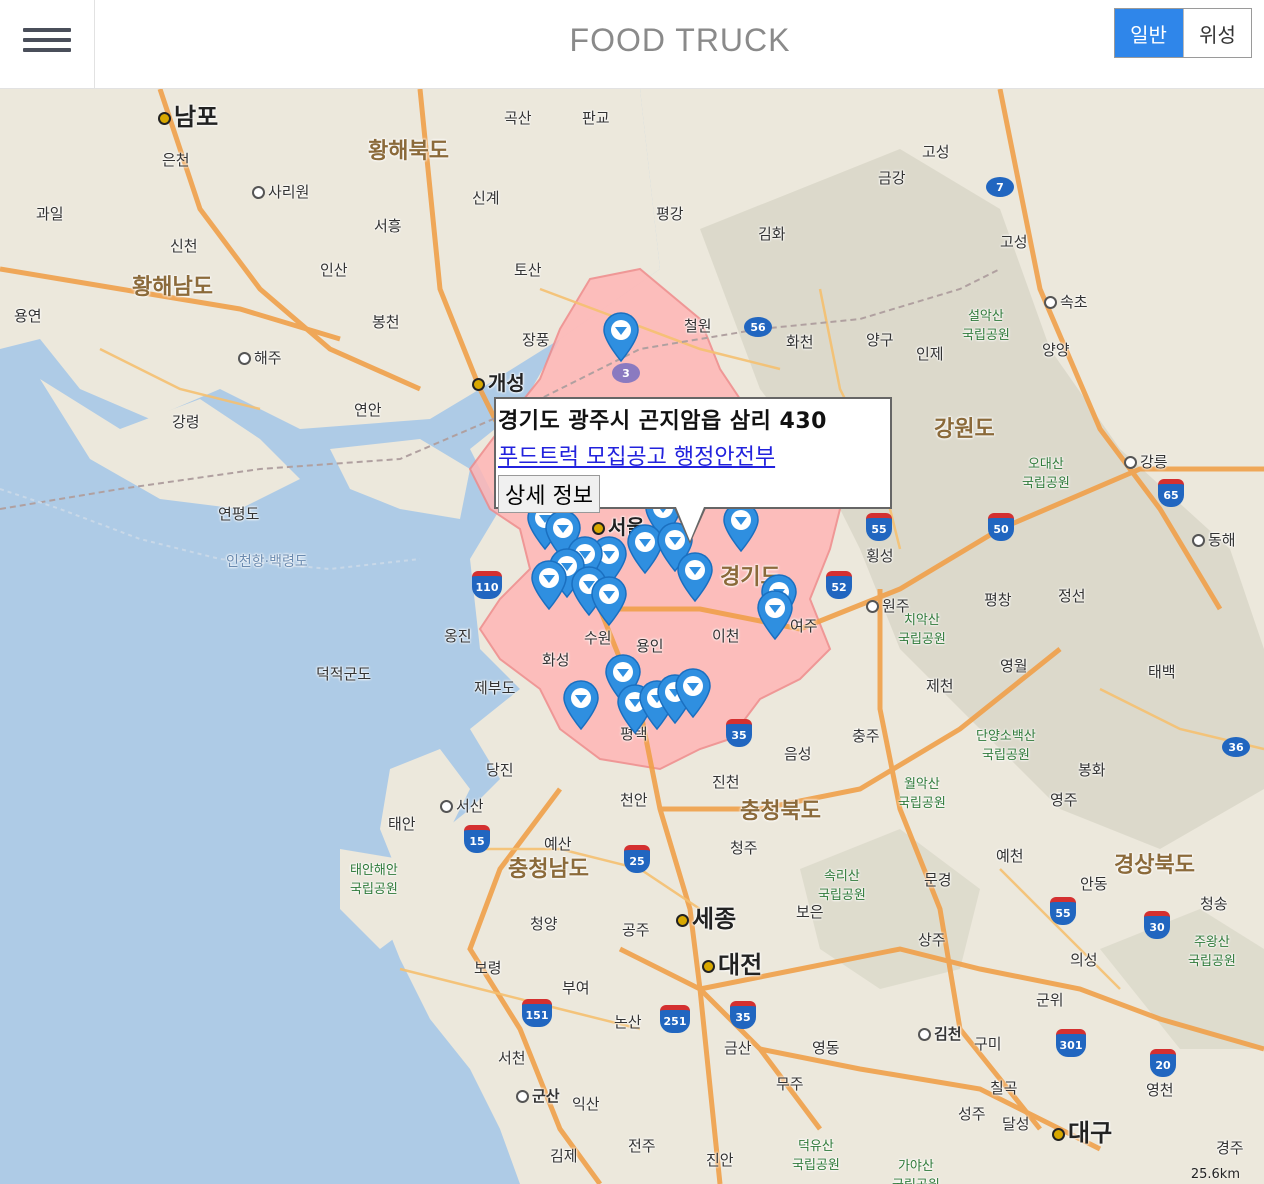 The image size is (1264, 1184). What do you see at coordinates (626, 373) in the screenshot?
I see `route-shield: 3` at bounding box center [626, 373].